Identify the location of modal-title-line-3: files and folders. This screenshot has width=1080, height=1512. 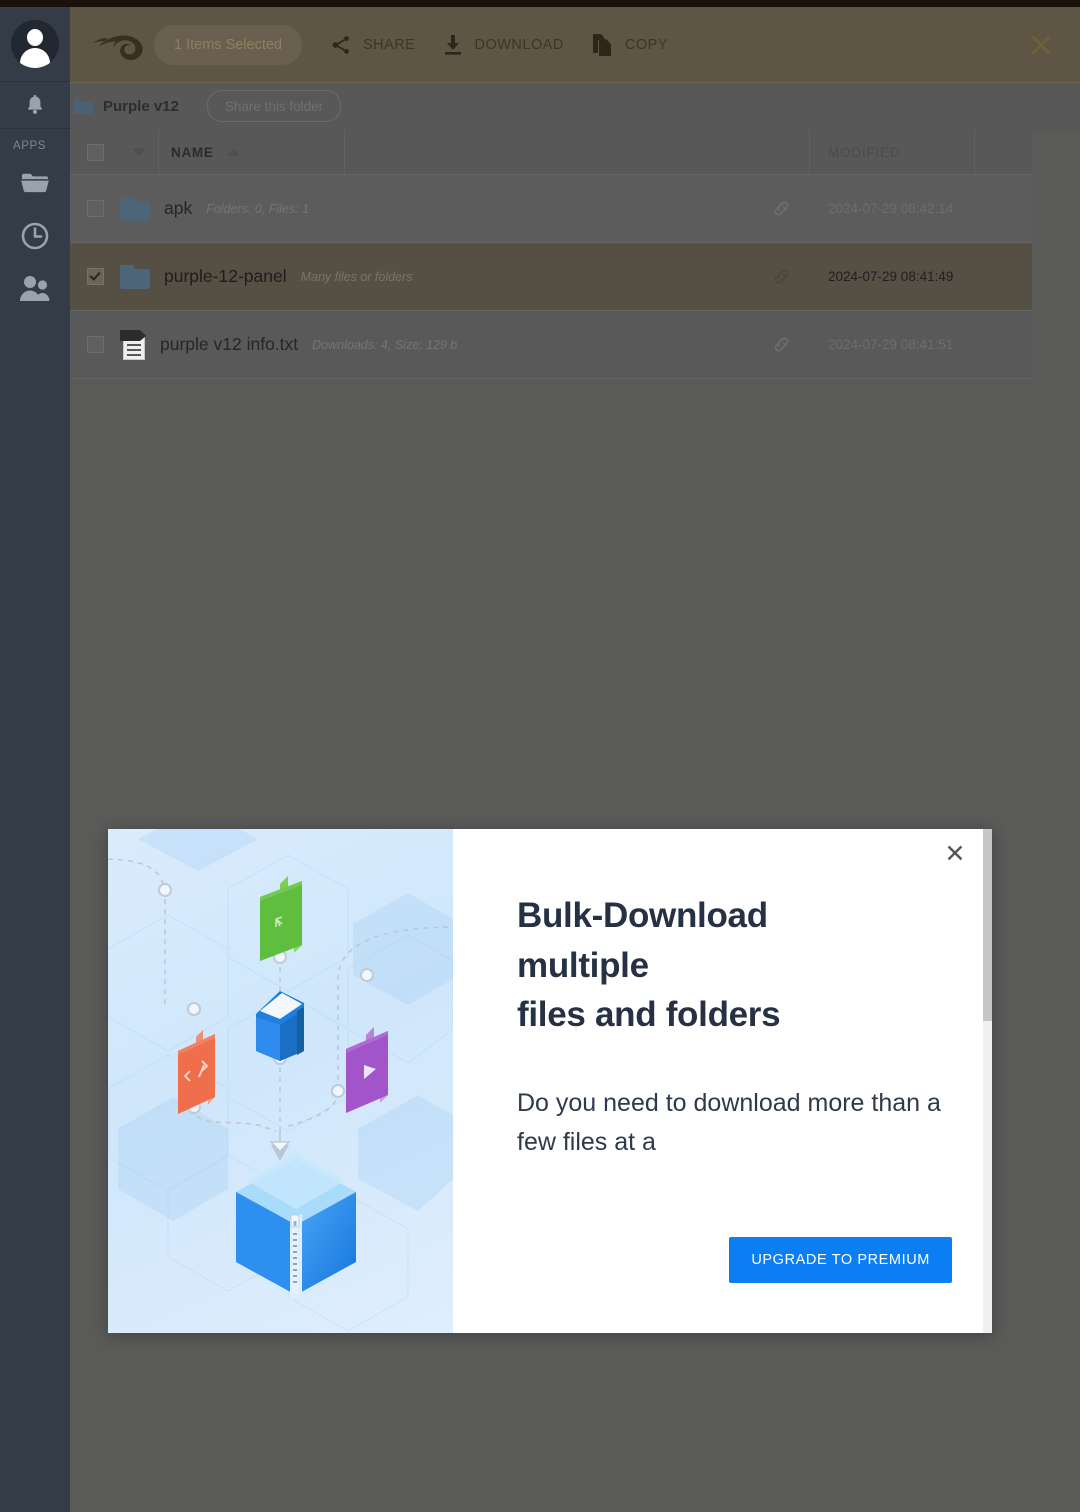
(649, 1015).